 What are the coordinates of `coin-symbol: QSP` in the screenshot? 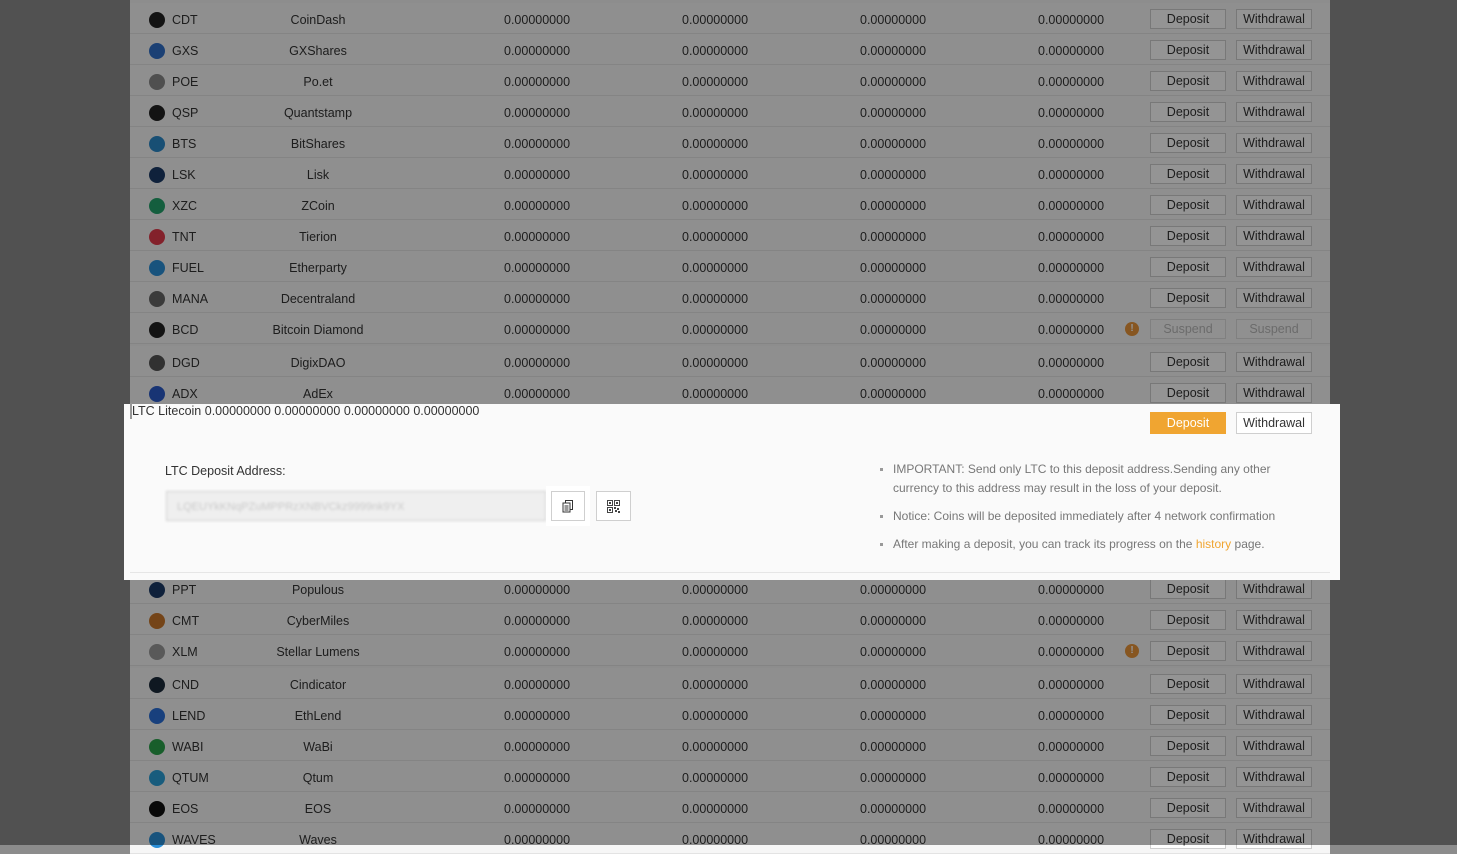 It's located at (185, 113).